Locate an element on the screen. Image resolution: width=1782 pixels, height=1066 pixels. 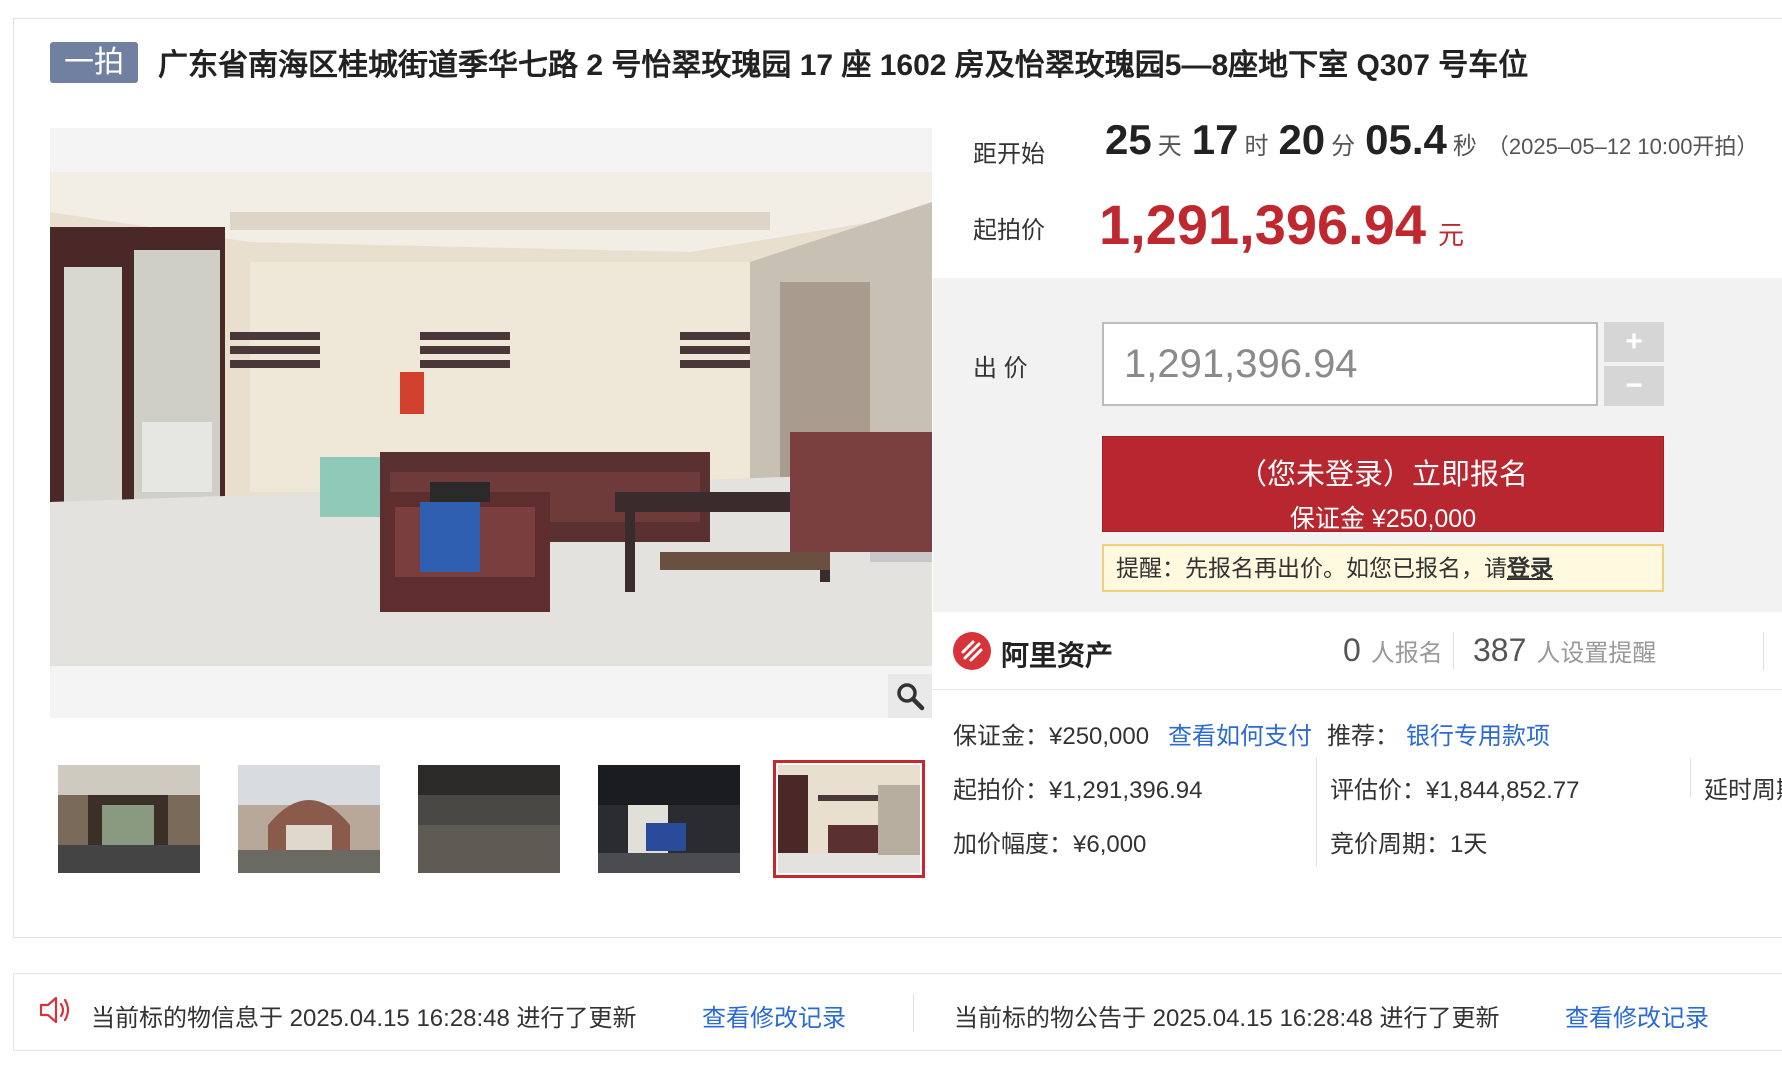
magnifier-icon is located at coordinates (911, 697).